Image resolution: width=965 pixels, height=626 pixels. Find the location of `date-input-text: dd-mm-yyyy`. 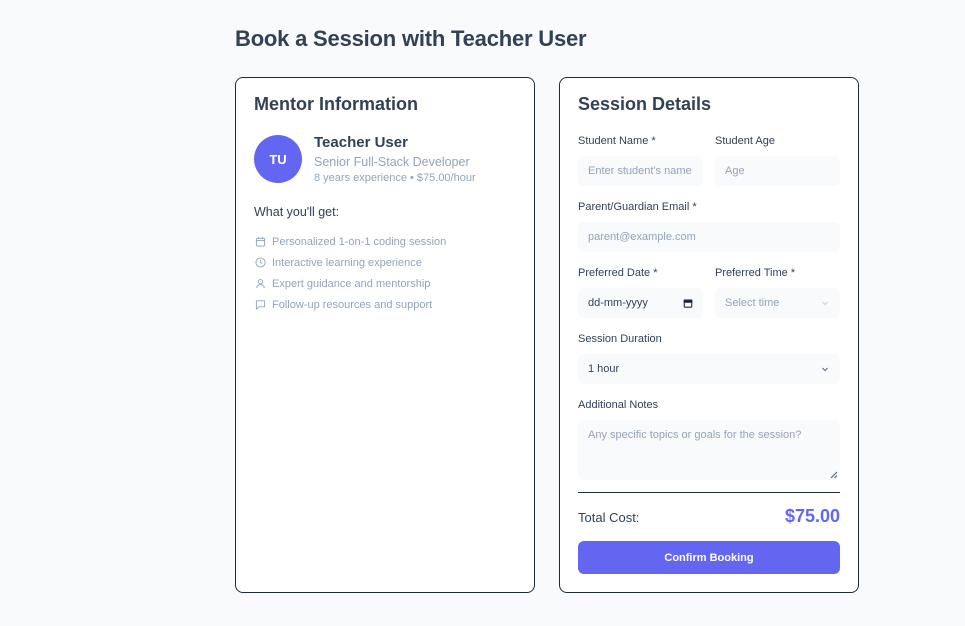

date-input-text: dd-mm-yyyy is located at coordinates (618, 303).